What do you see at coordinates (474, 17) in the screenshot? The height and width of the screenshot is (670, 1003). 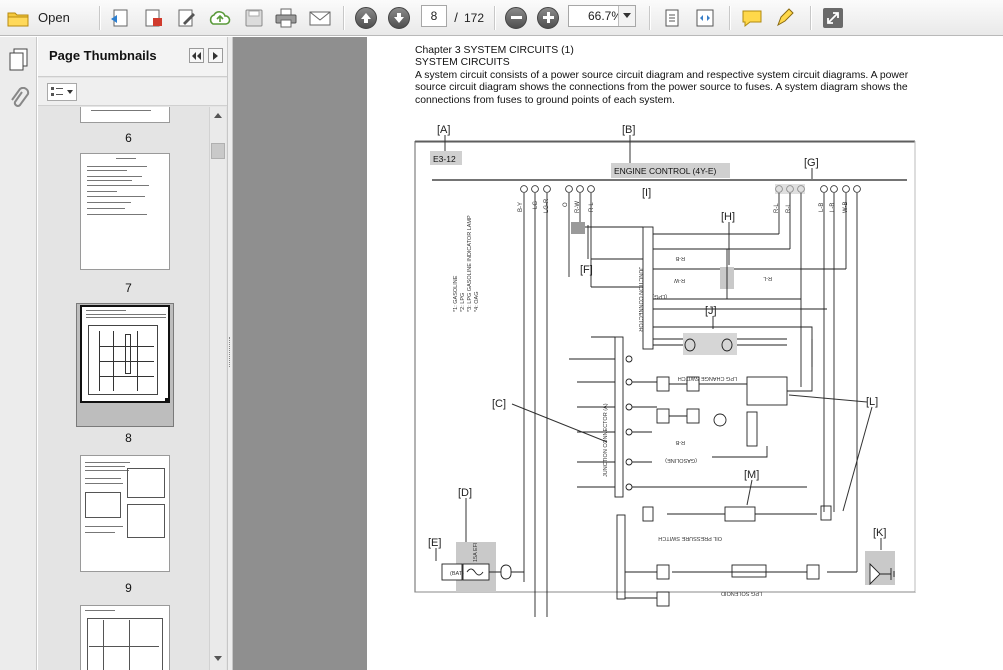 I see `page-total: 172` at bounding box center [474, 17].